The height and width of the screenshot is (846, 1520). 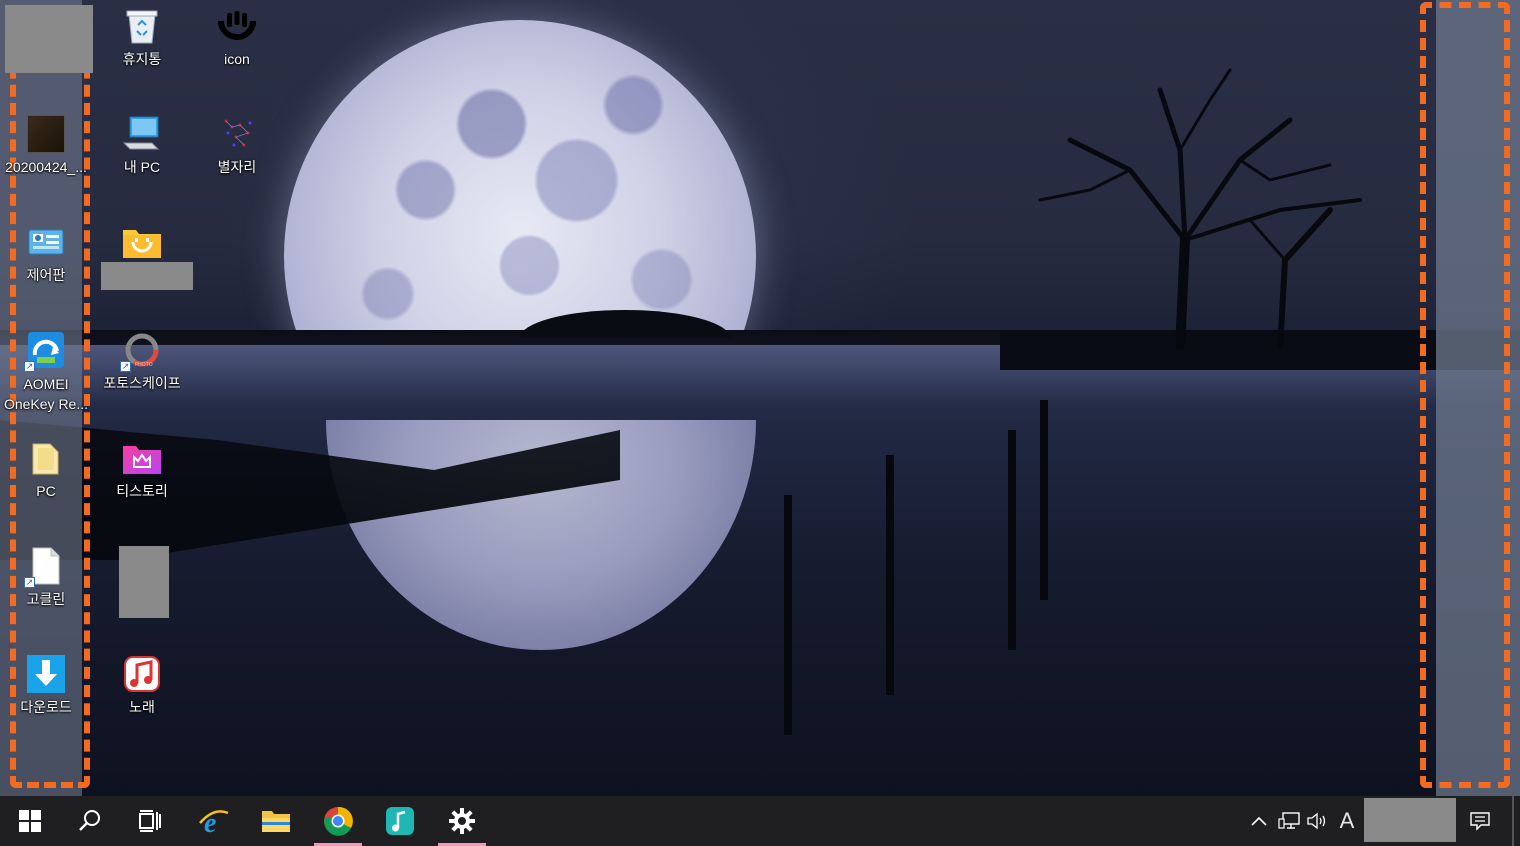 What do you see at coordinates (45, 567) in the screenshot?
I see `document-shortcut-icon: ↗` at bounding box center [45, 567].